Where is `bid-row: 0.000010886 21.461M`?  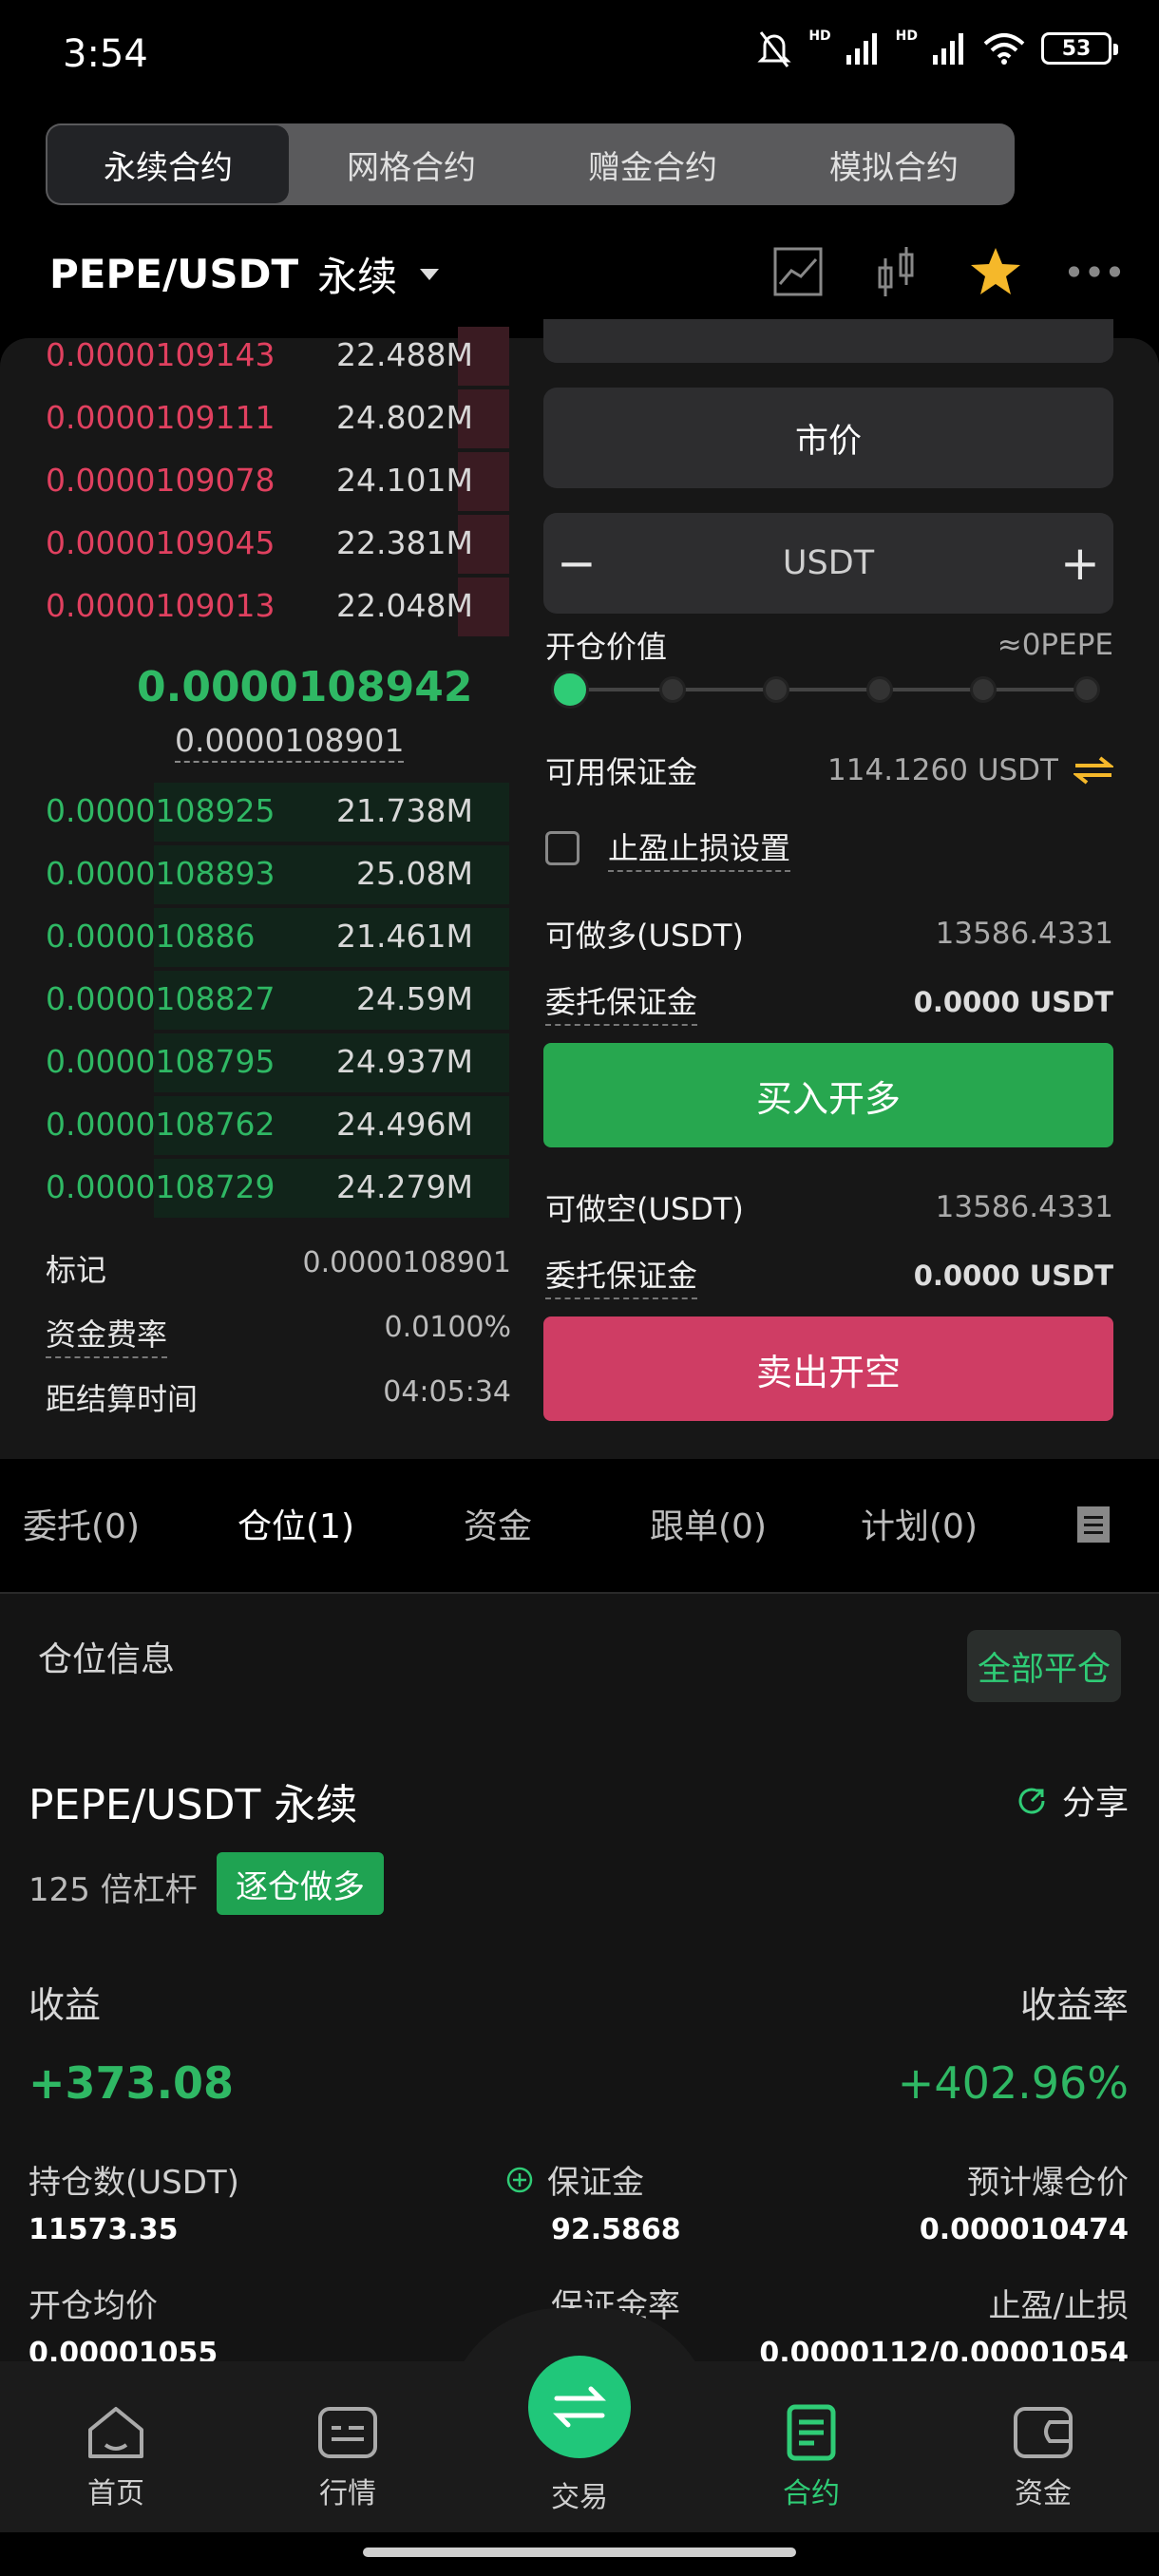
bid-row: 0.000010886 21.461M is located at coordinates (256, 937).